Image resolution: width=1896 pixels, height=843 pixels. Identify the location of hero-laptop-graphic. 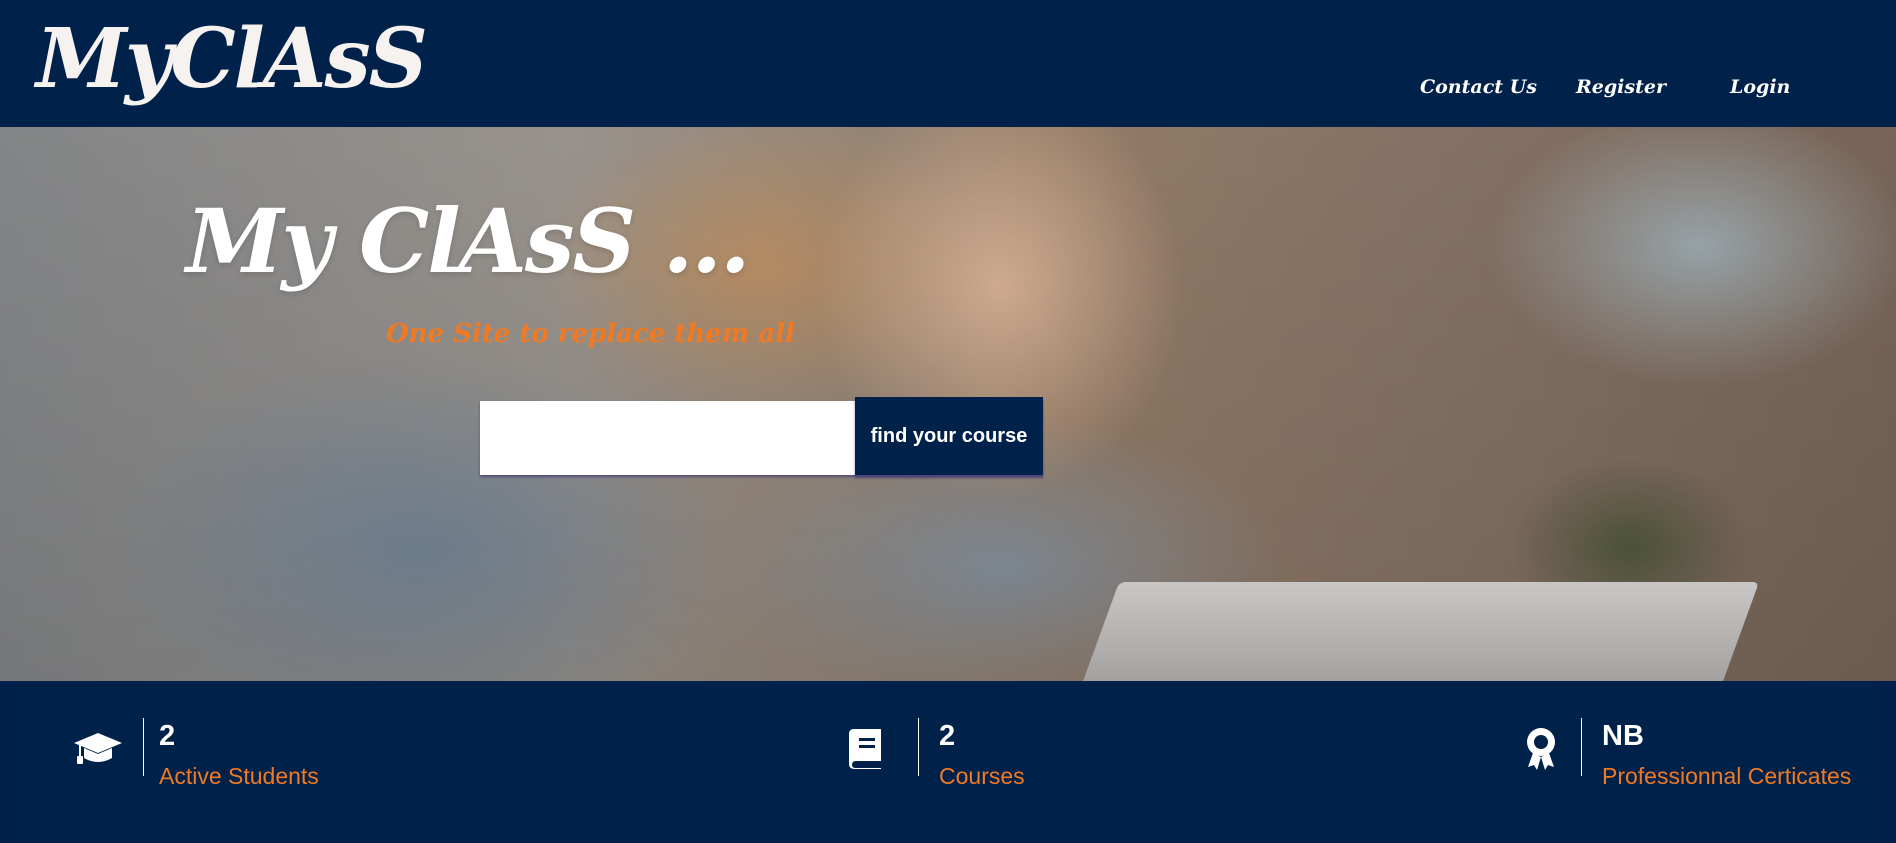
(1410, 631).